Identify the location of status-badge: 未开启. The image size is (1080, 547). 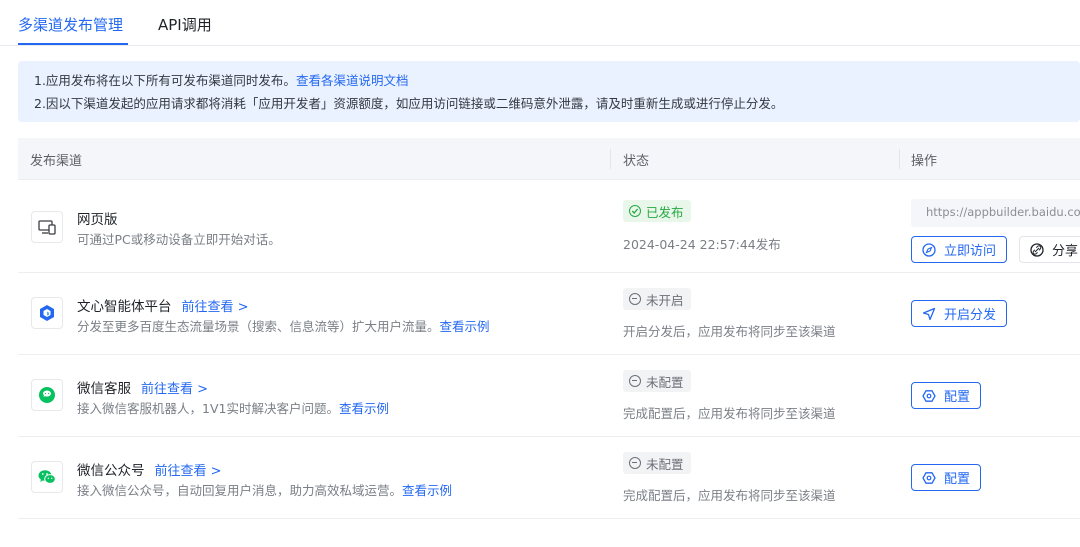
(657, 299).